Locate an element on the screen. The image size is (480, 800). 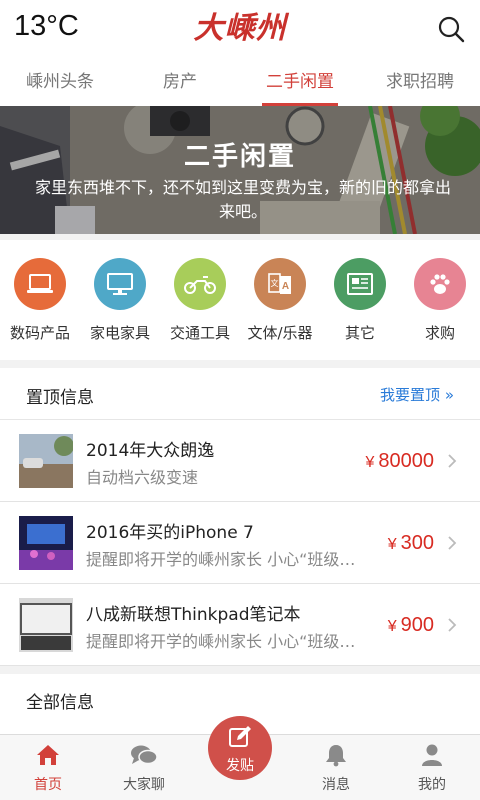
item-title: 八成新联想Thinkpad笔记本 is located at coordinates (193, 615).